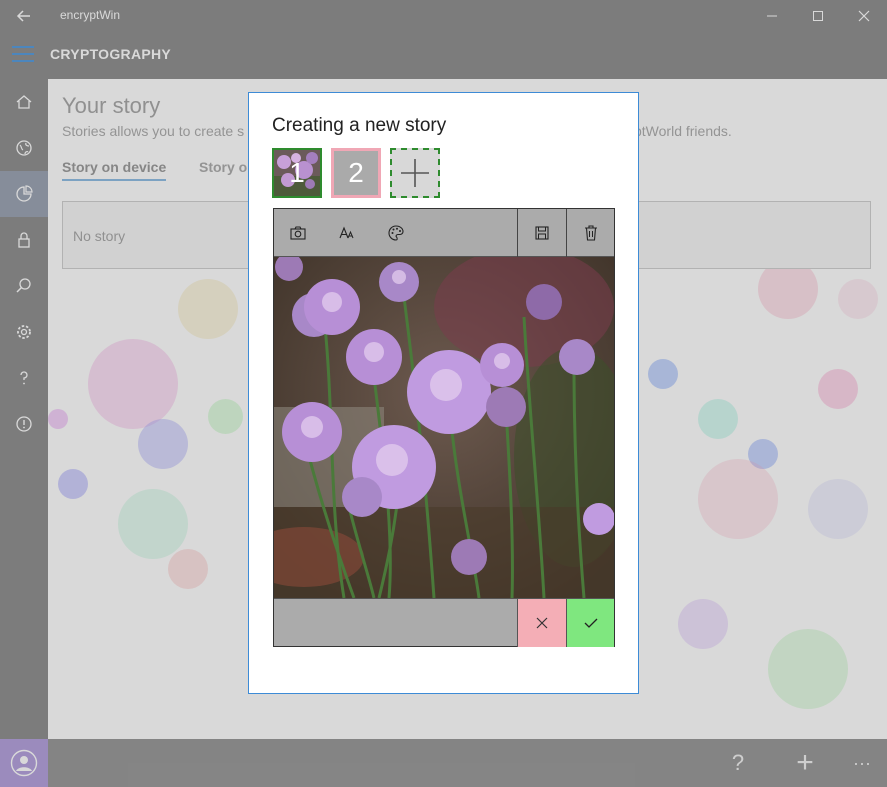  I want to click on back-arrow-icon, so click(24, 16).